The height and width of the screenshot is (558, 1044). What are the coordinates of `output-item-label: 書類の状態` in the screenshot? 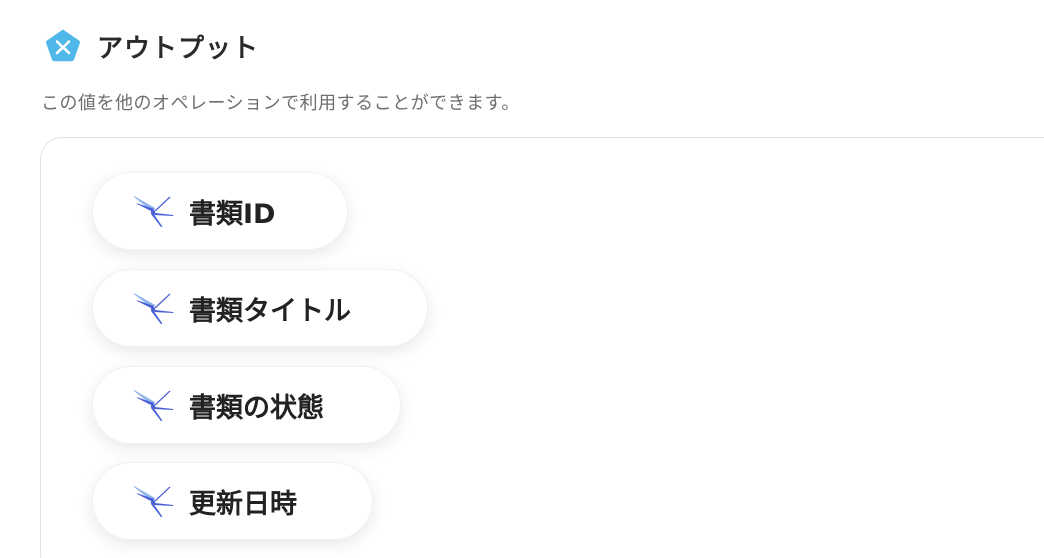 It's located at (256, 408).